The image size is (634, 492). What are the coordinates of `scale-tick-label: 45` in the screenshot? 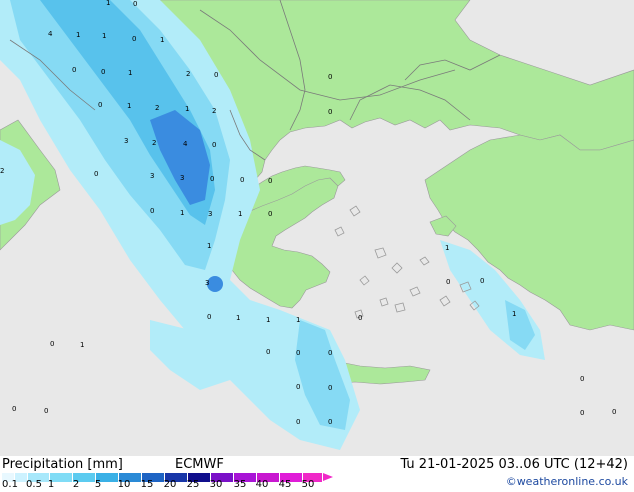 It's located at (285, 484).